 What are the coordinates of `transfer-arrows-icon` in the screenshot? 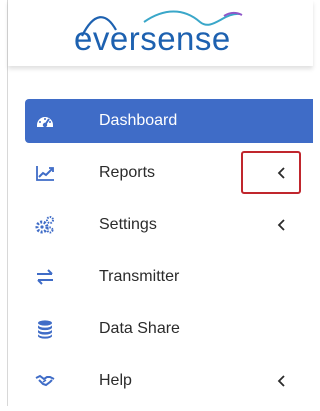 It's located at (45, 277).